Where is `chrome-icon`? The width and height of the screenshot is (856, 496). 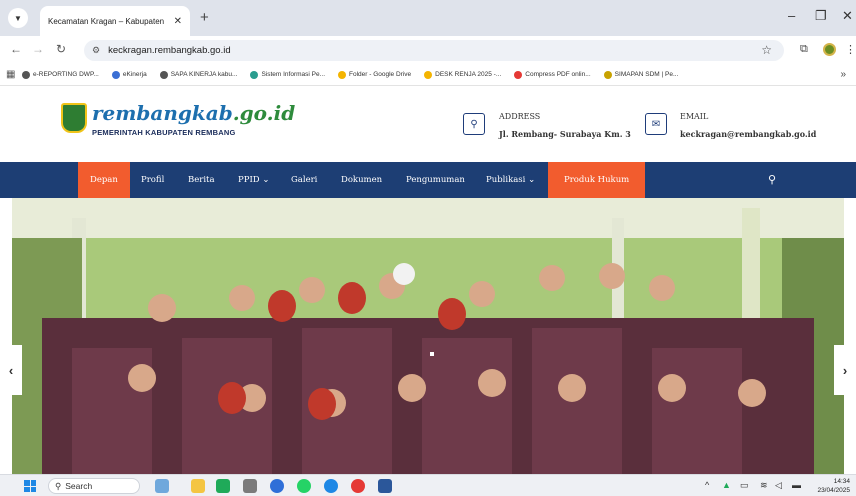 chrome-icon is located at coordinates (358, 486).